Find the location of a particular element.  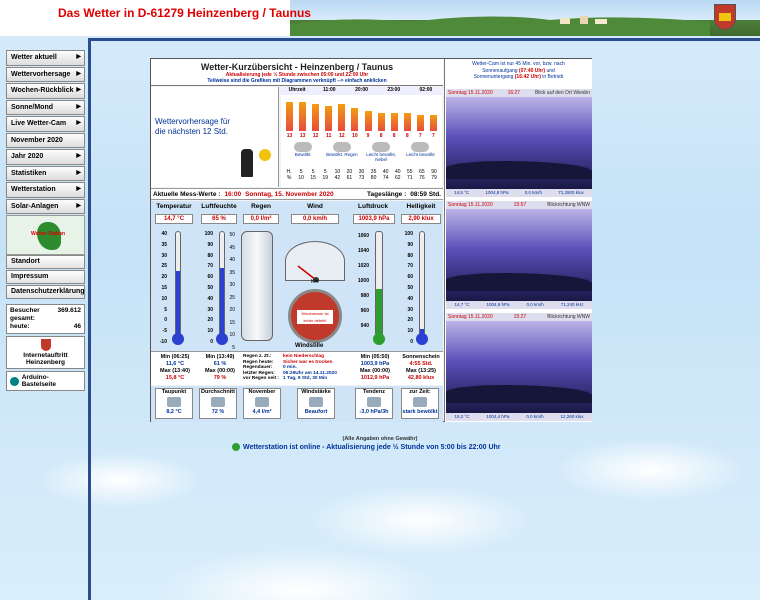

forecast-cell: 76 is located at coordinates (422, 178).